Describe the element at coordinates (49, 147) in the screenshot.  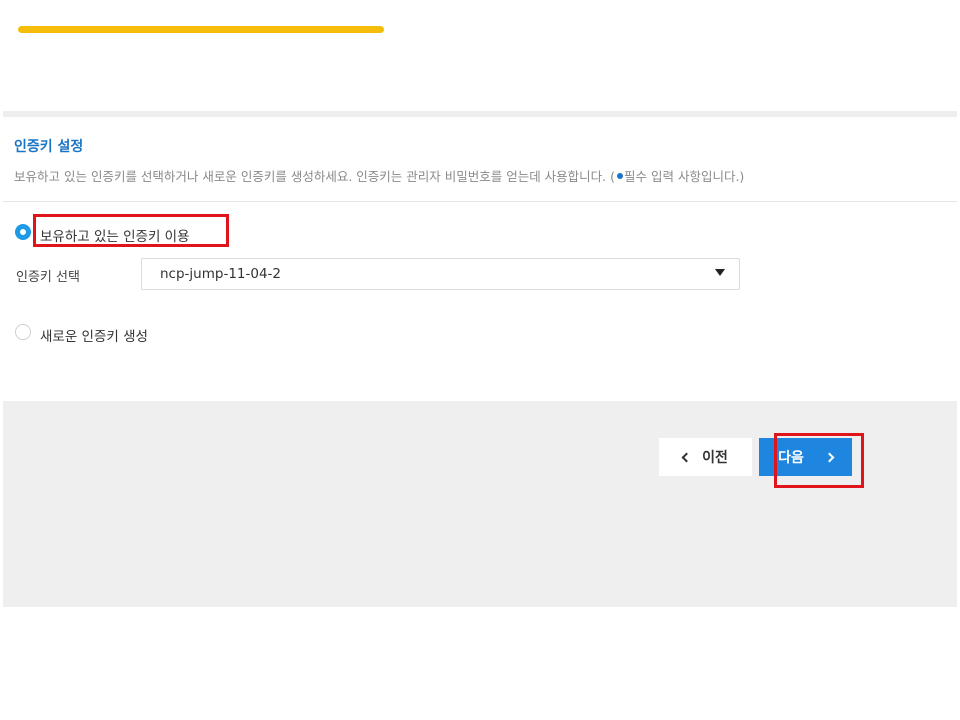
I see `section-title: 인증키 설정` at that location.